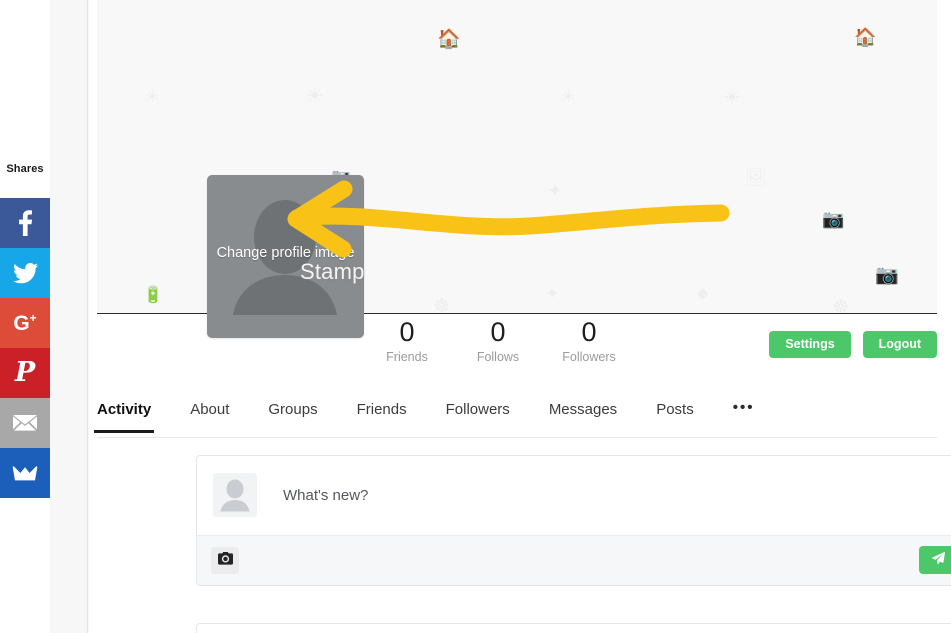 Image resolution: width=951 pixels, height=633 pixels. Describe the element at coordinates (478, 414) in the screenshot. I see `tab-followers: Followers` at that location.